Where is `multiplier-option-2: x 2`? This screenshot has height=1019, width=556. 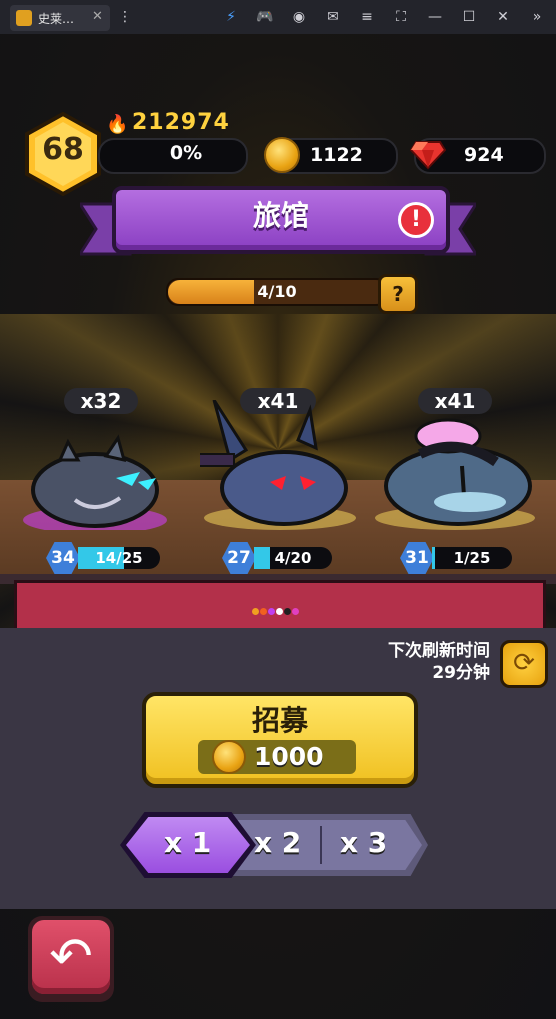 multiplier-option-2: x 2 is located at coordinates (277, 842).